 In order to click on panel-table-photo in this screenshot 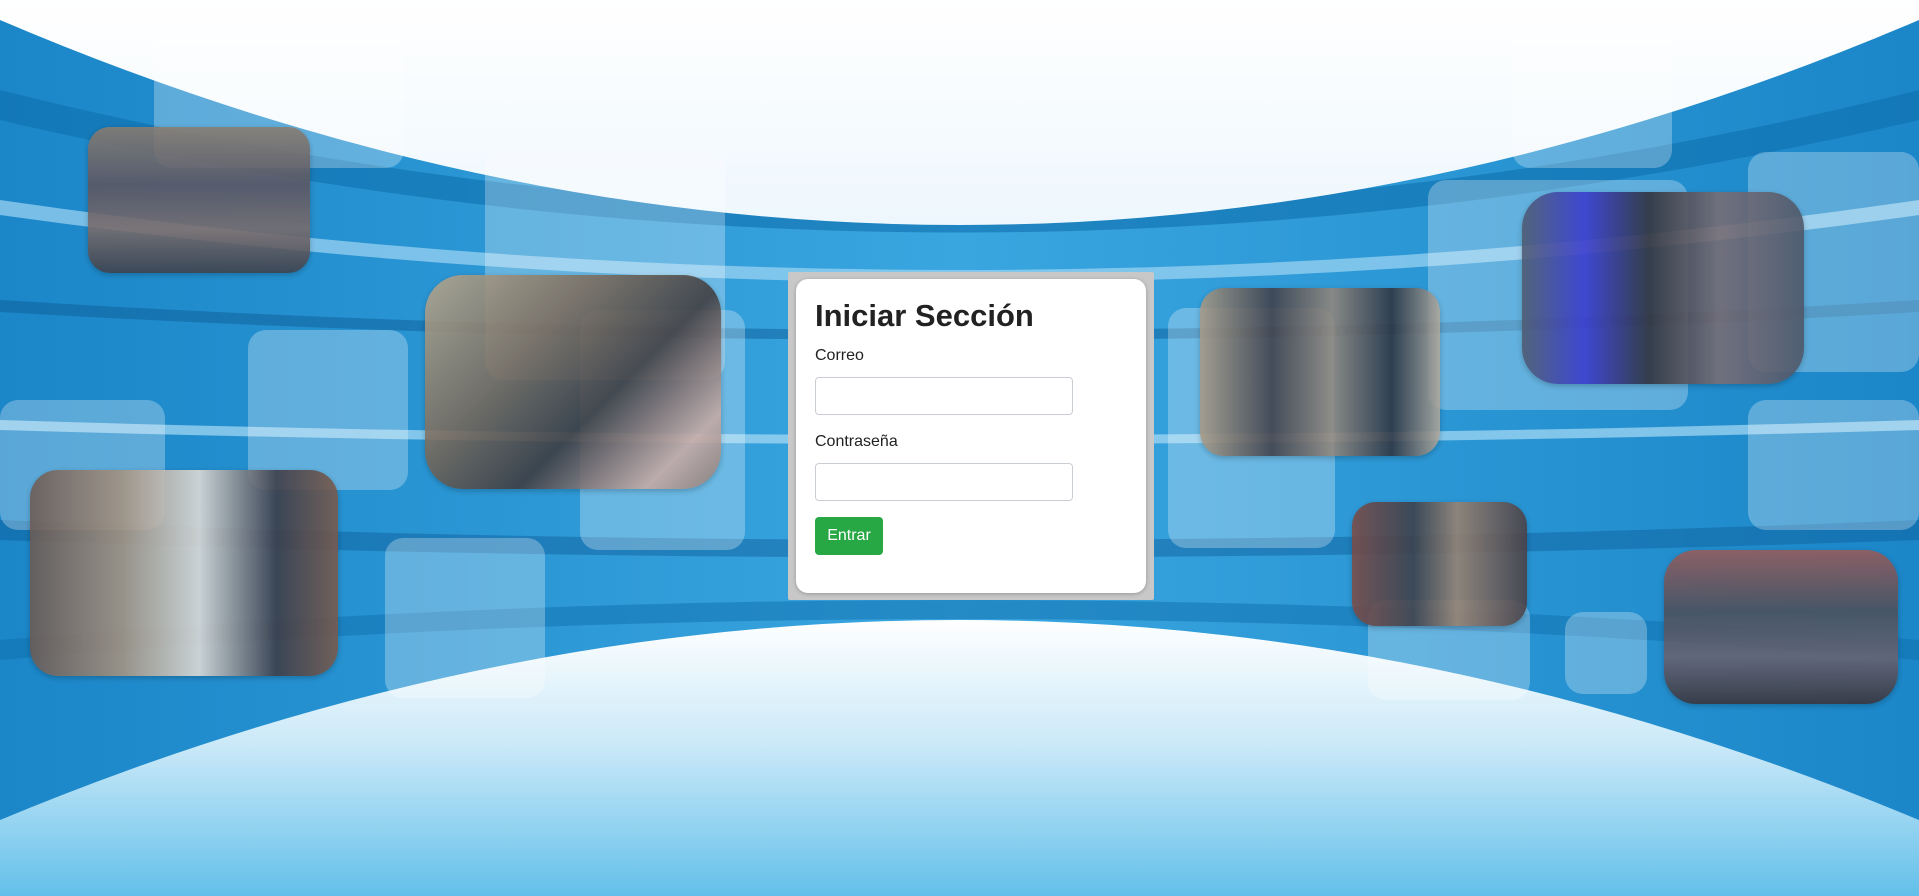, I will do `click(184, 573)`.